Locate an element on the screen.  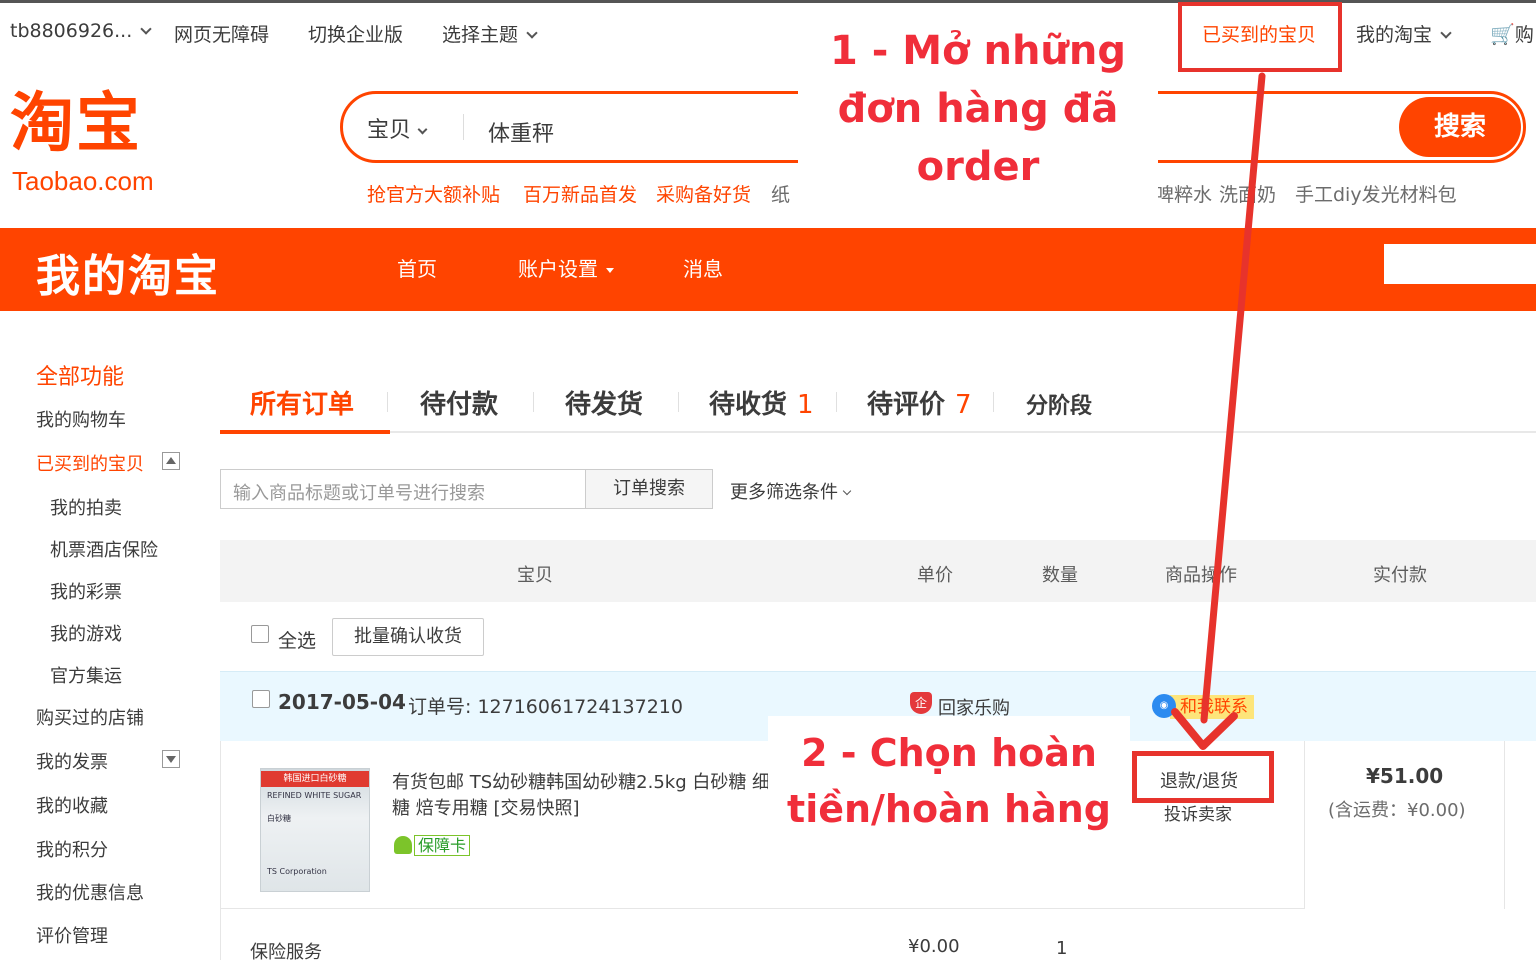
more-filters-toggle: 更多筛选条件 is located at coordinates (791, 491).